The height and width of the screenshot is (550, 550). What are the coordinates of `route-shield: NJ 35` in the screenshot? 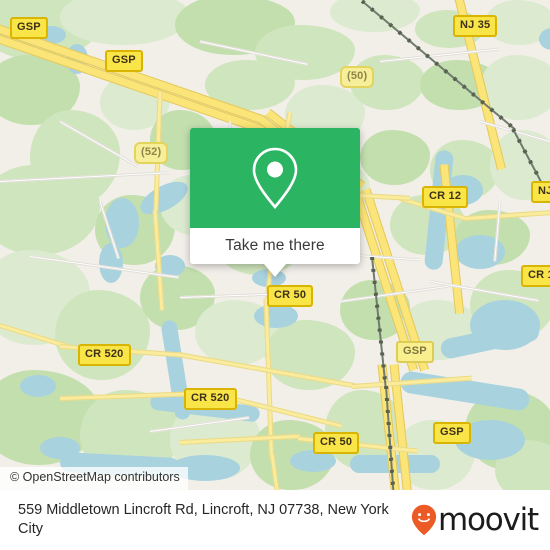 It's located at (475, 26).